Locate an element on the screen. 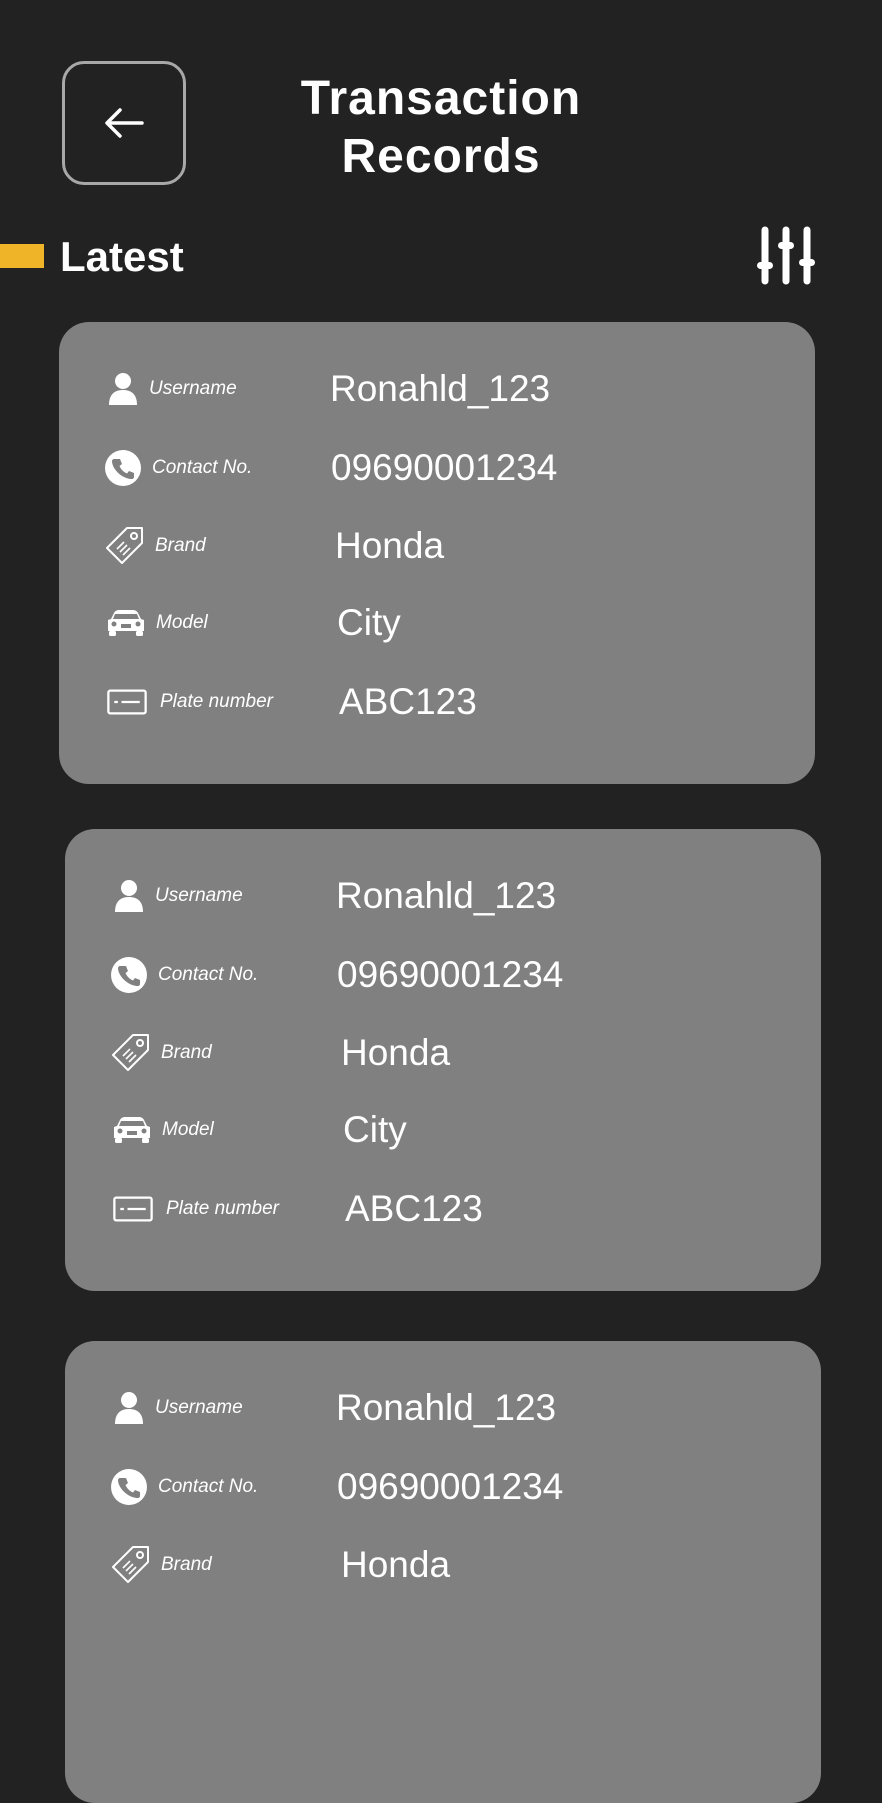  back-button is located at coordinates (124, 123).